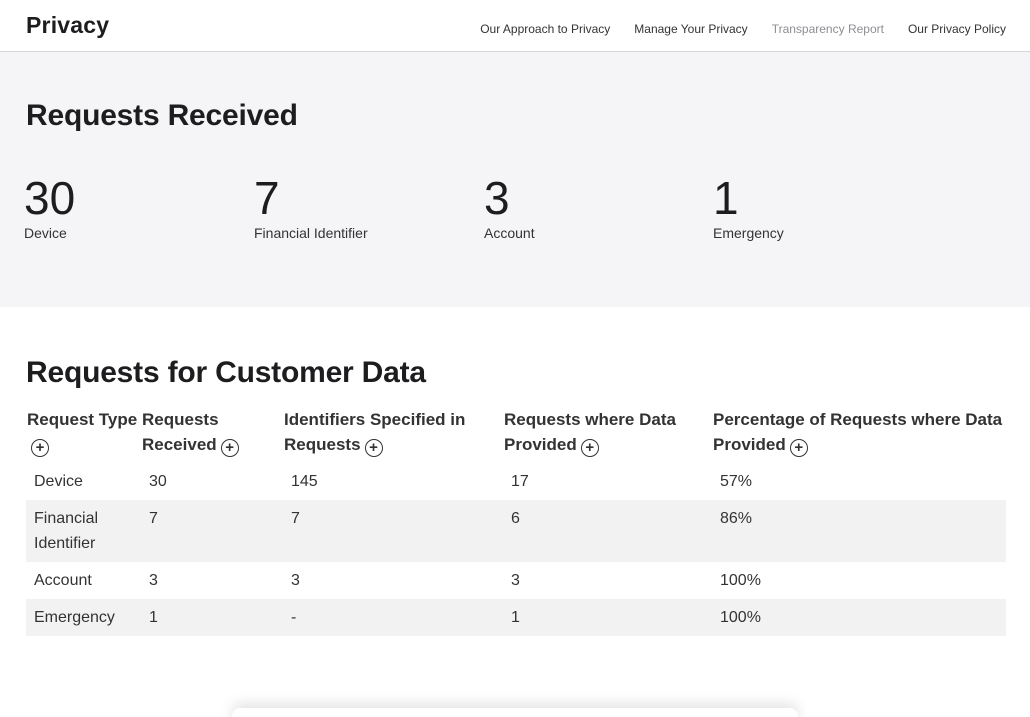 The height and width of the screenshot is (717, 1030). What do you see at coordinates (726, 198) in the screenshot?
I see `stat-value: 1` at bounding box center [726, 198].